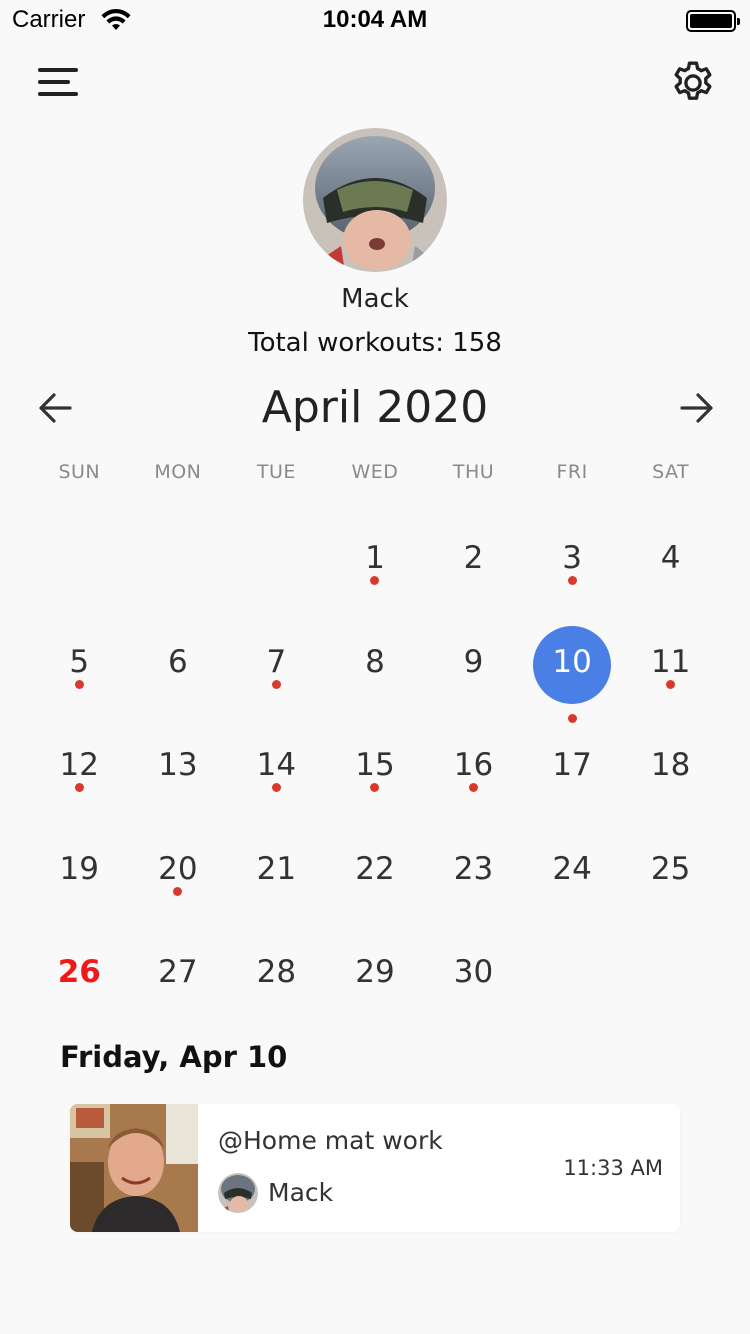  I want to click on day-number: 23, so click(473, 868).